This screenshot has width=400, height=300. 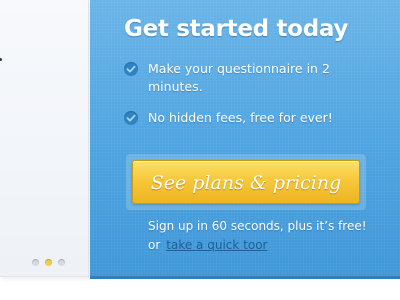 What do you see at coordinates (154, 245) in the screenshot?
I see `or-text: or` at bounding box center [154, 245].